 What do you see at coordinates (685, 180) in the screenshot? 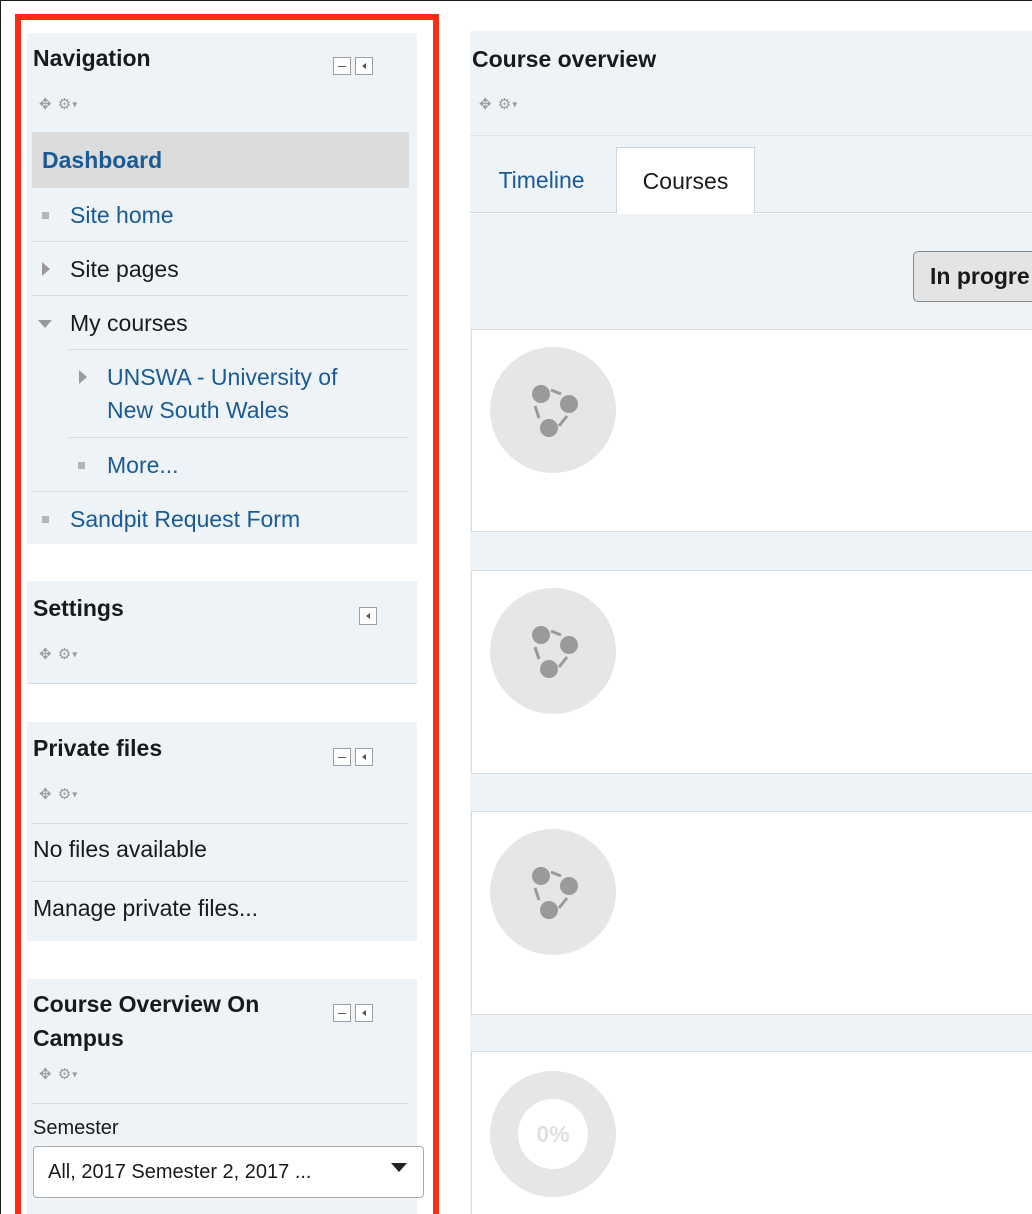
I see `tab-courses: Courses` at bounding box center [685, 180].